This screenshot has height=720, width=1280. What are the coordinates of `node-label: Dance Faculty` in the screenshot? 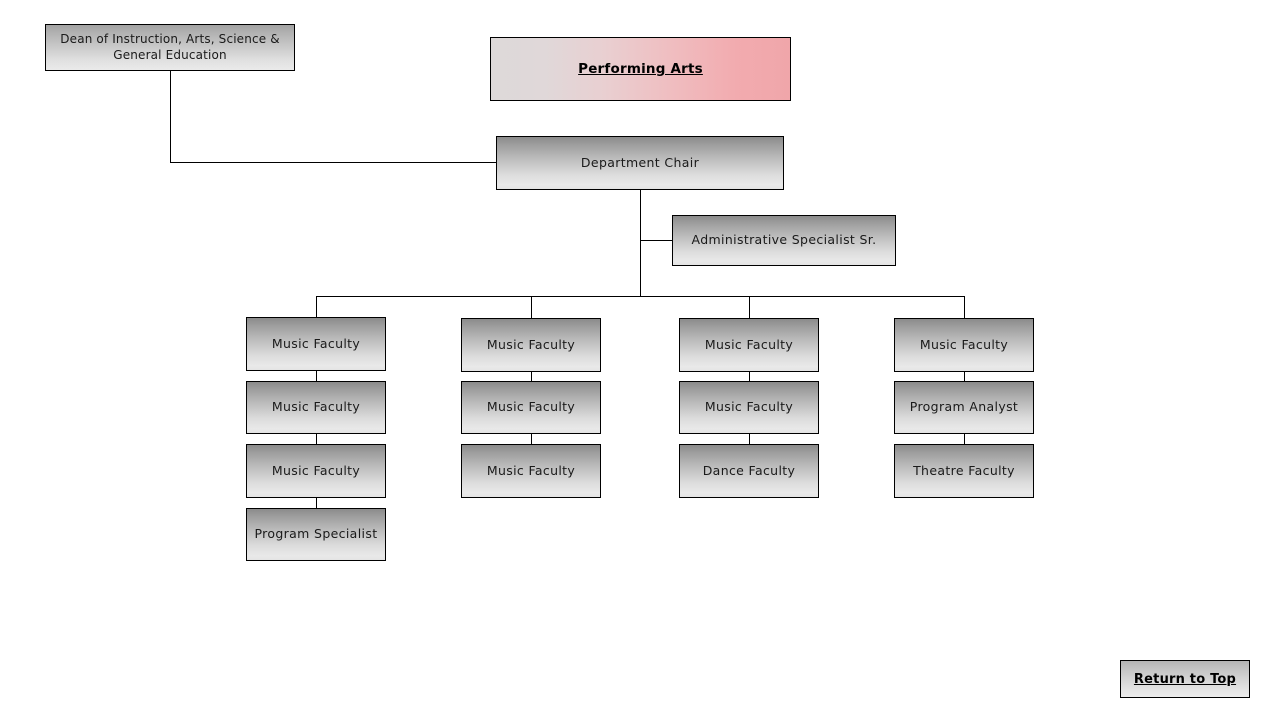 It's located at (749, 470).